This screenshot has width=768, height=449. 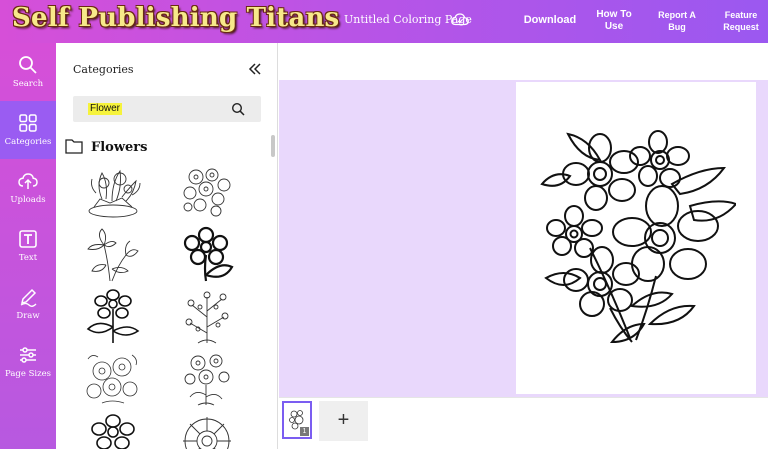 What do you see at coordinates (105, 109) in the screenshot?
I see `search-input-value: Flower` at bounding box center [105, 109].